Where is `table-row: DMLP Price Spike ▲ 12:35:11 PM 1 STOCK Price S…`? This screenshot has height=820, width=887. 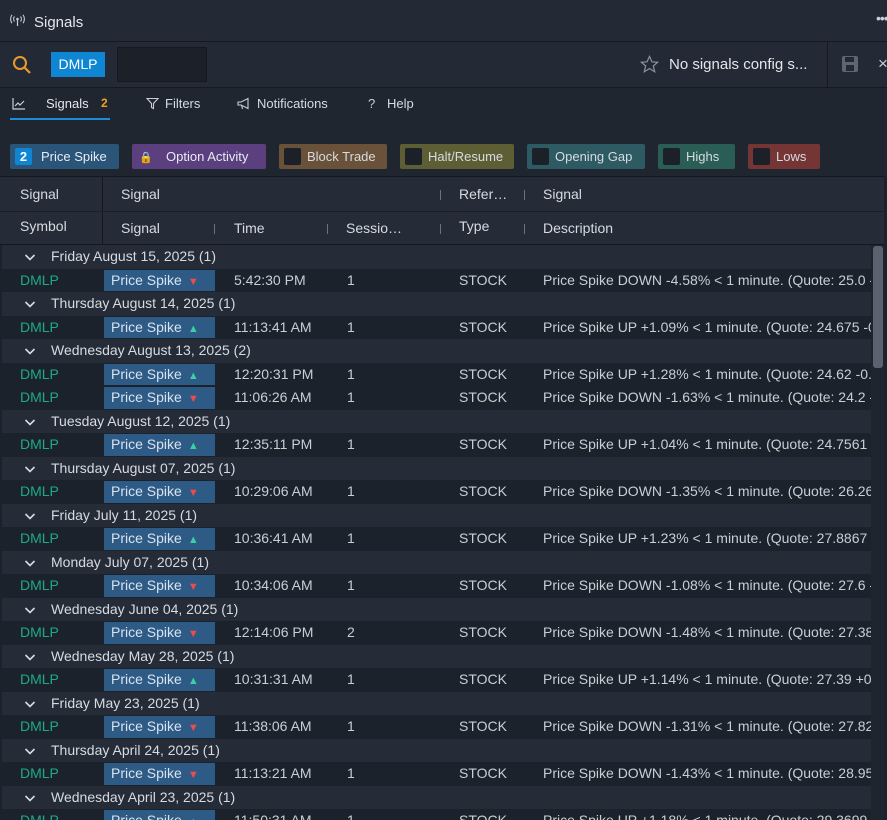
table-row: DMLP Price Spike ▲ 12:35:11 PM 1 STOCK Price S… is located at coordinates (436, 445).